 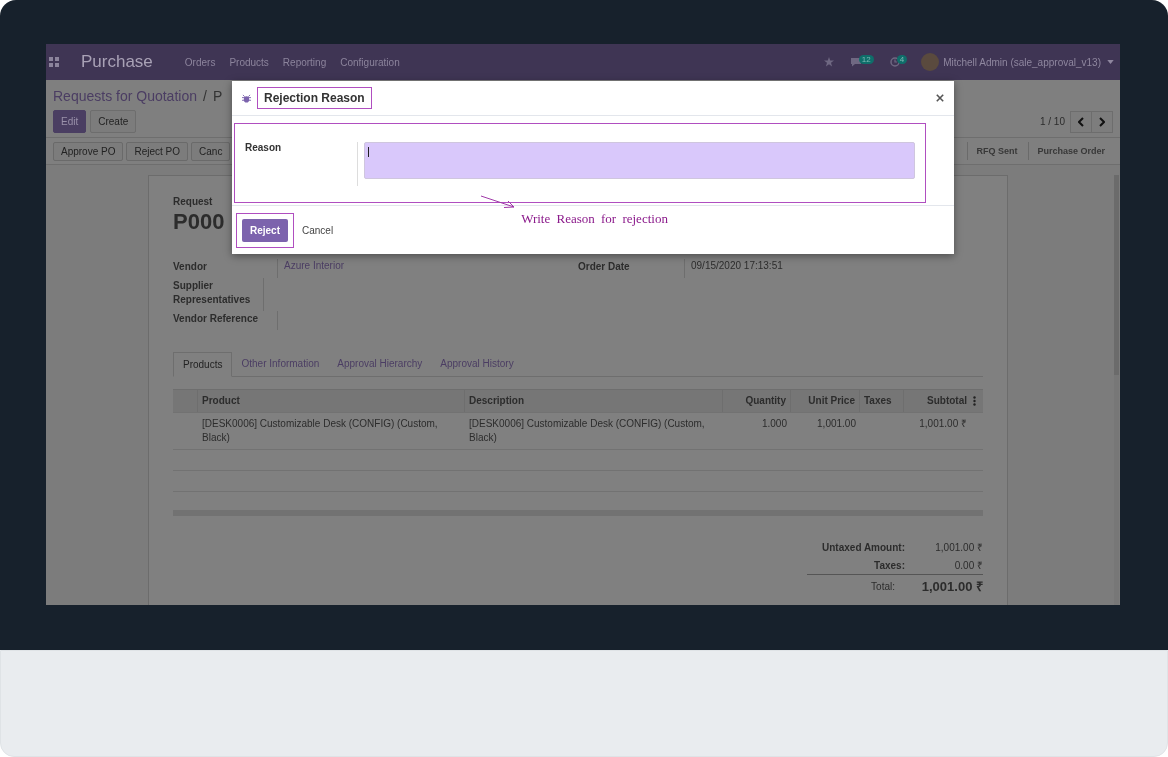 What do you see at coordinates (774, 423) in the screenshot?
I see `table-cell: 1.000` at bounding box center [774, 423].